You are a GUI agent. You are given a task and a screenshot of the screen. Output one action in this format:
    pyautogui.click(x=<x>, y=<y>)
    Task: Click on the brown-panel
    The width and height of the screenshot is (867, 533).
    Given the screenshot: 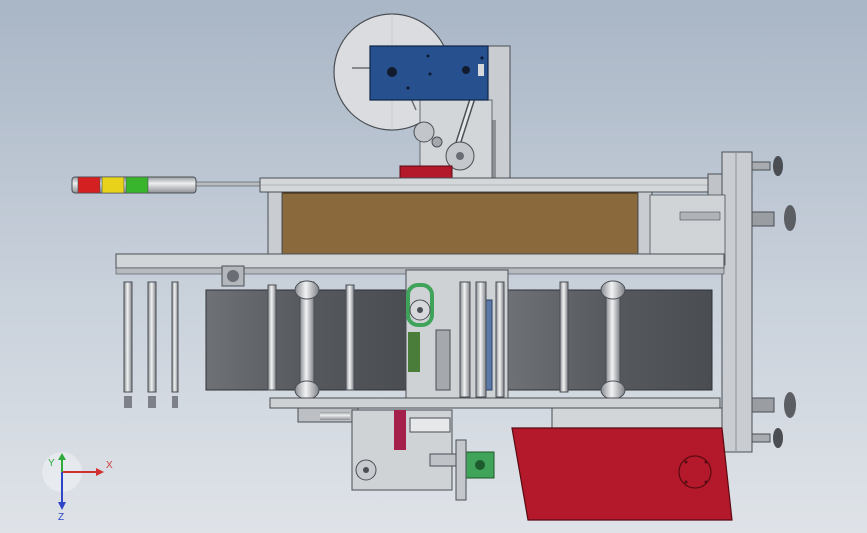 What is the action you would take?
    pyautogui.click(x=460, y=224)
    